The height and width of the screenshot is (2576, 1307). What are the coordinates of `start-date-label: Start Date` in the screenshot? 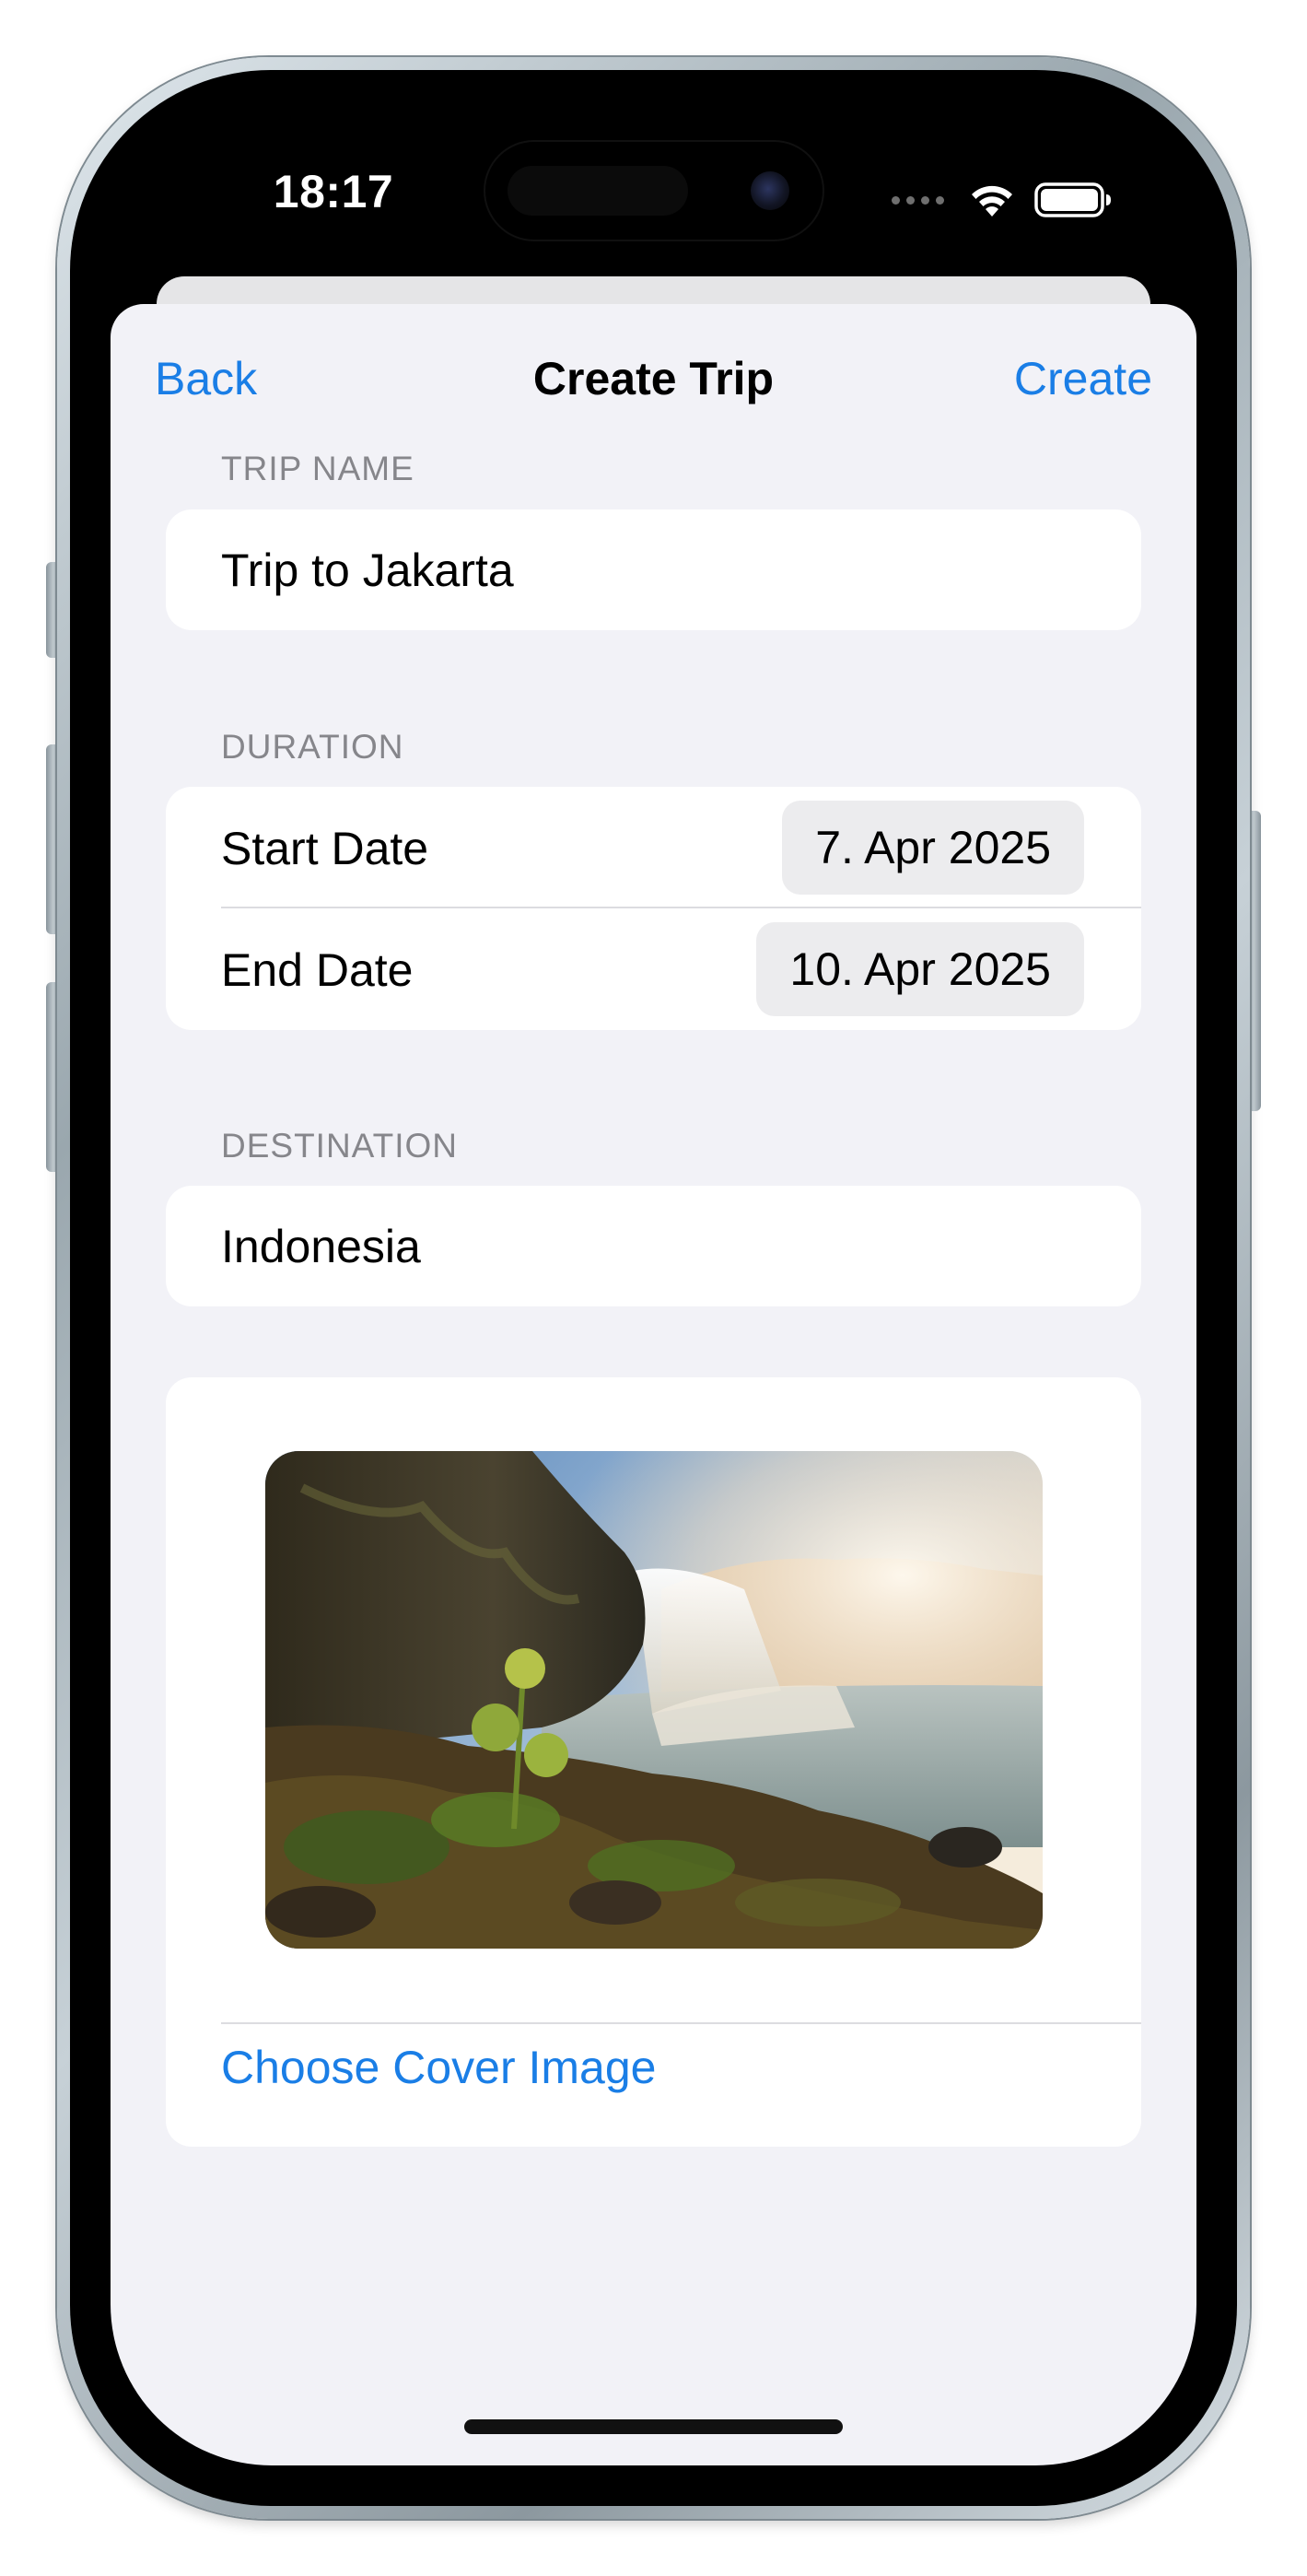 It's located at (325, 848).